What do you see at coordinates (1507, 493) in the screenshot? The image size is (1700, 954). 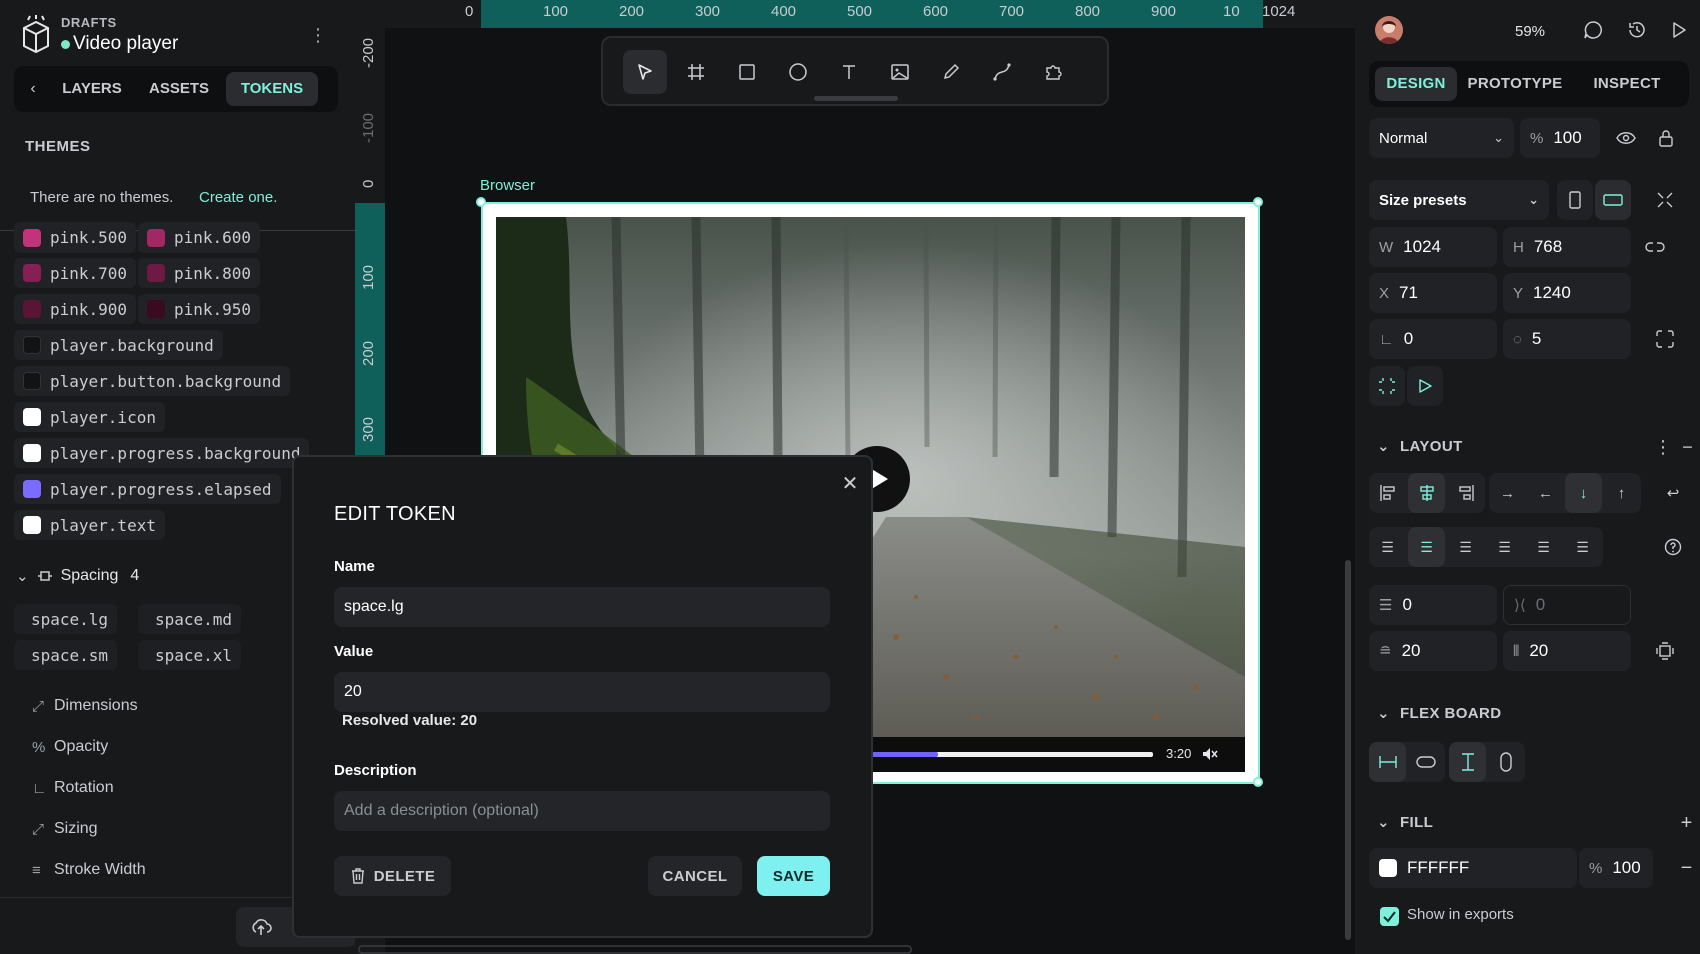 I see `arrow-right-icon: →` at bounding box center [1507, 493].